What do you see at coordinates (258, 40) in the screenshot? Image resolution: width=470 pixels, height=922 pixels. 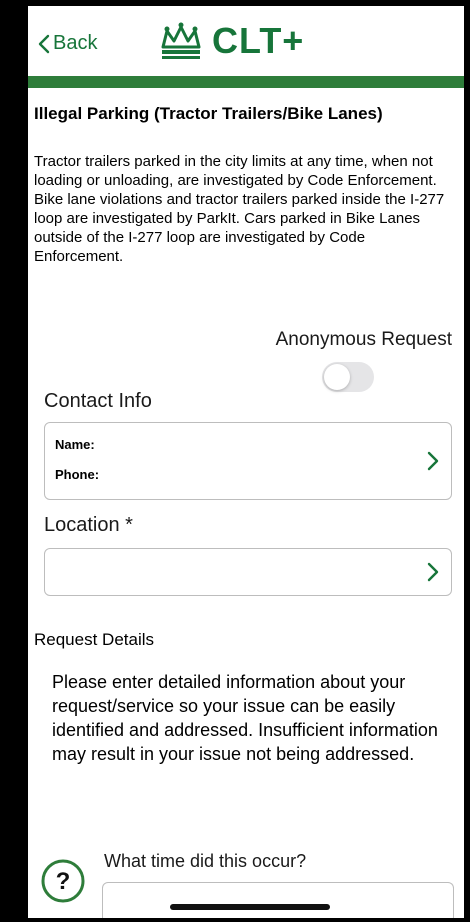 I see `brand-name: CLT+` at bounding box center [258, 40].